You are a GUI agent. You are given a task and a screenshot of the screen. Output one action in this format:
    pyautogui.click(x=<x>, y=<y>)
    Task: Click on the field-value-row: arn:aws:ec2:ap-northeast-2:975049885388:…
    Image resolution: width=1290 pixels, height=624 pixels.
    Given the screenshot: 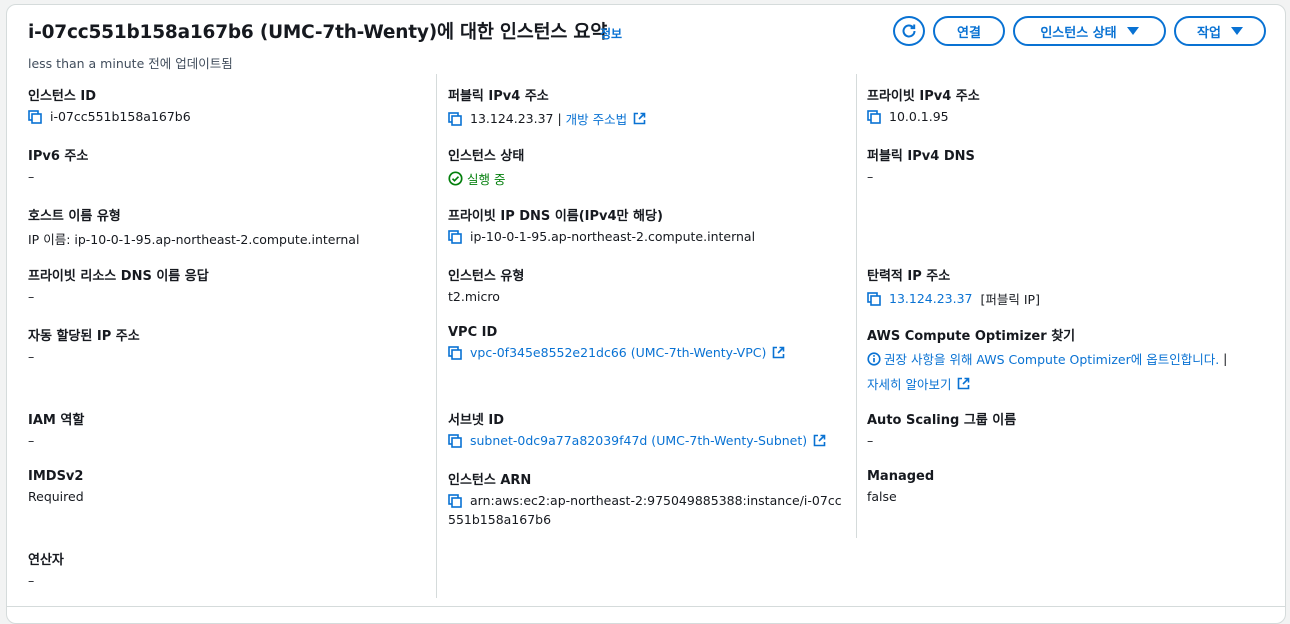 What is the action you would take?
    pyautogui.click(x=645, y=500)
    